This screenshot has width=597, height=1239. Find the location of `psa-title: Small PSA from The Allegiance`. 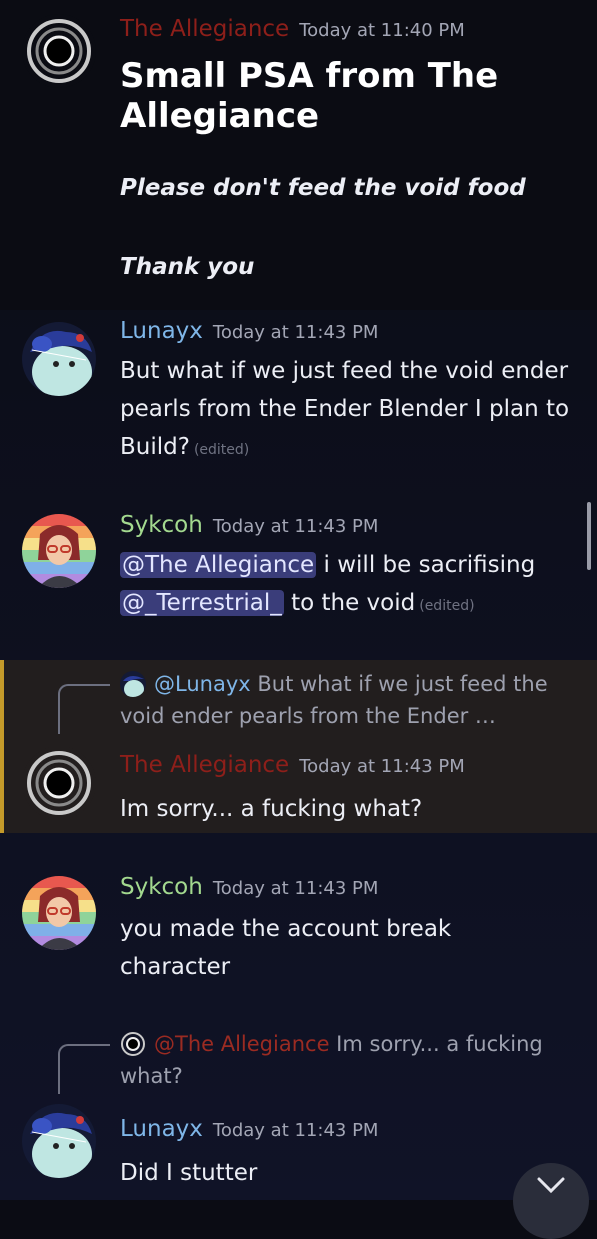

psa-title: Small PSA from The Allegiance is located at coordinates (309, 96).